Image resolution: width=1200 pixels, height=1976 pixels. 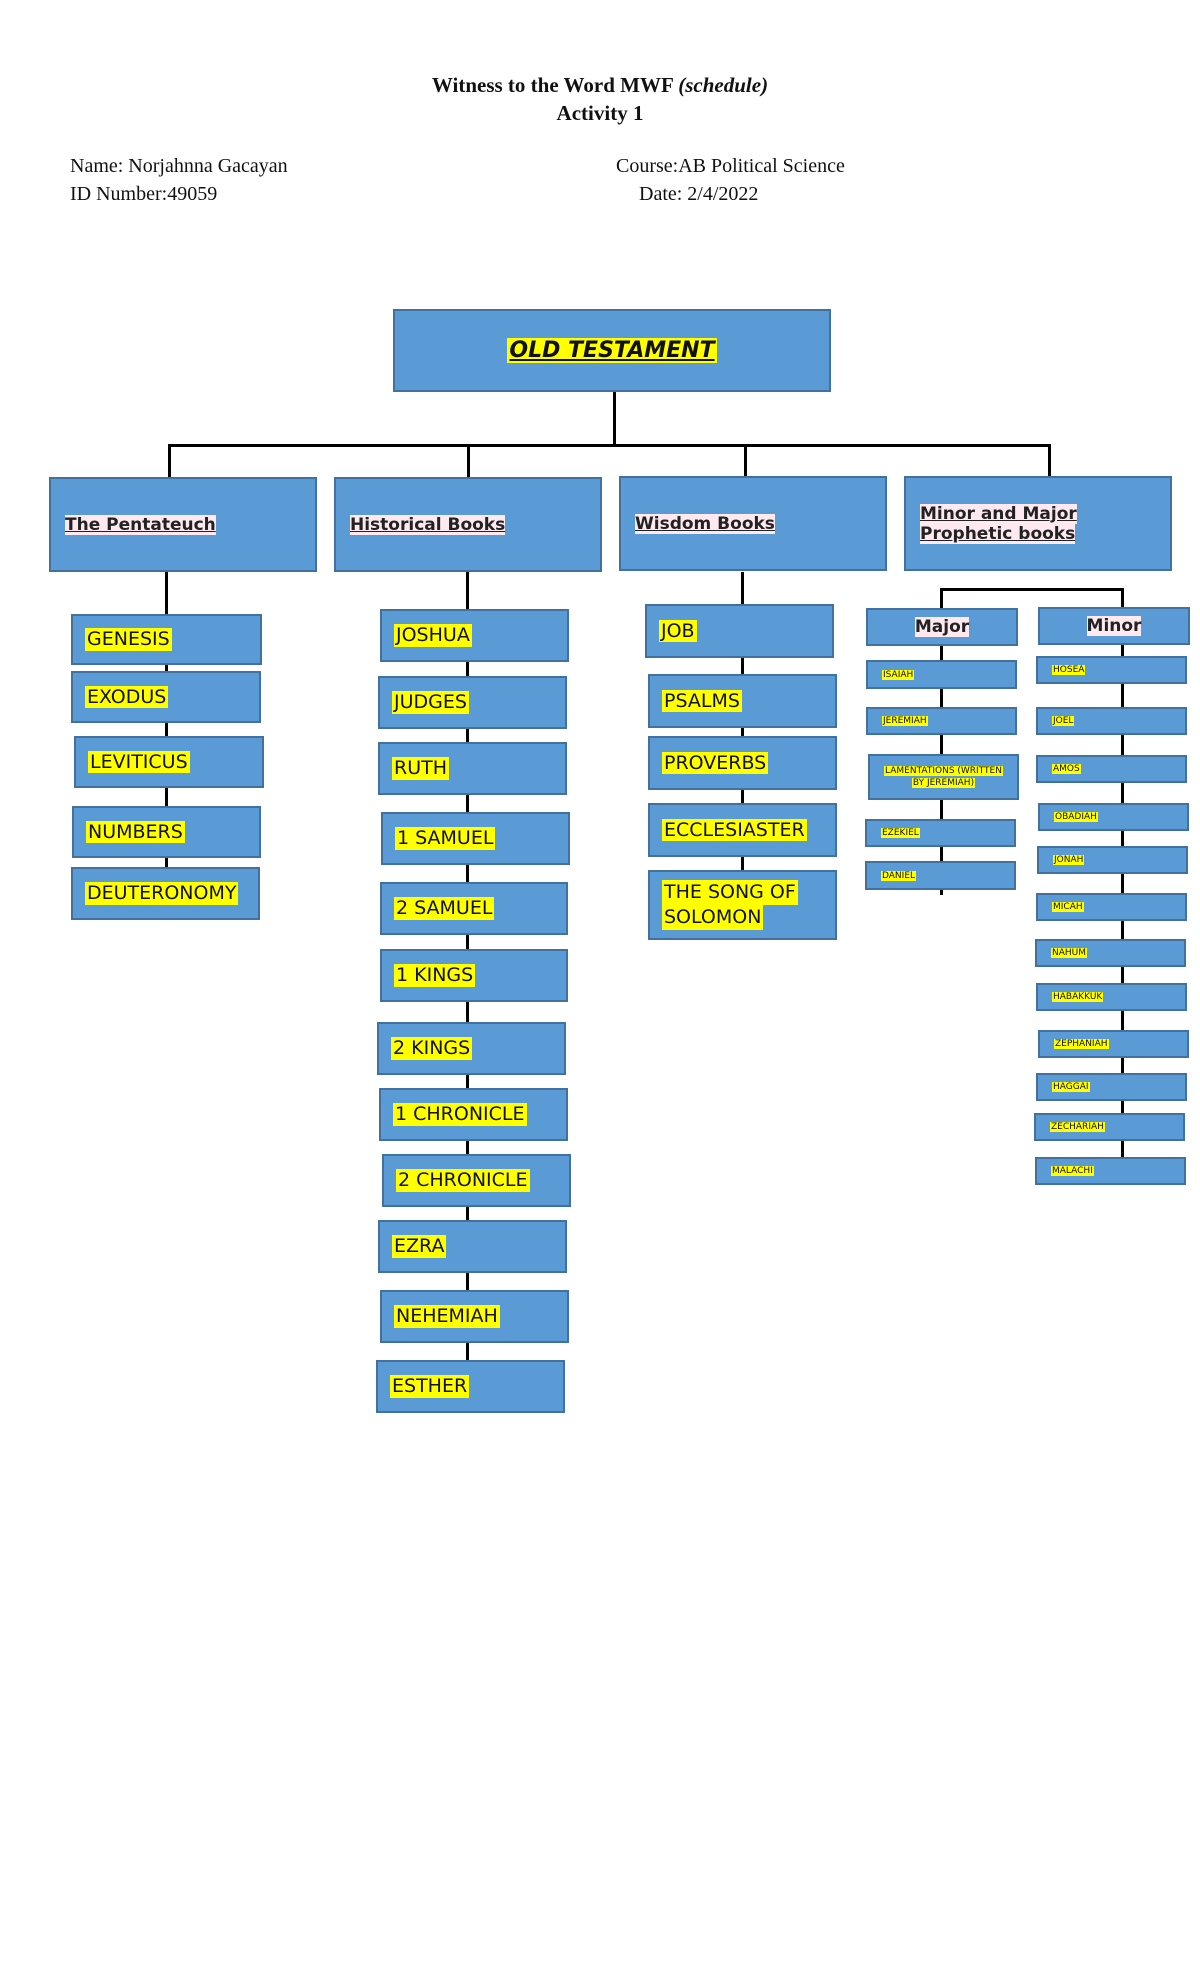 What do you see at coordinates (730, 166) in the screenshot?
I see `course: Course:AB Political Science` at bounding box center [730, 166].